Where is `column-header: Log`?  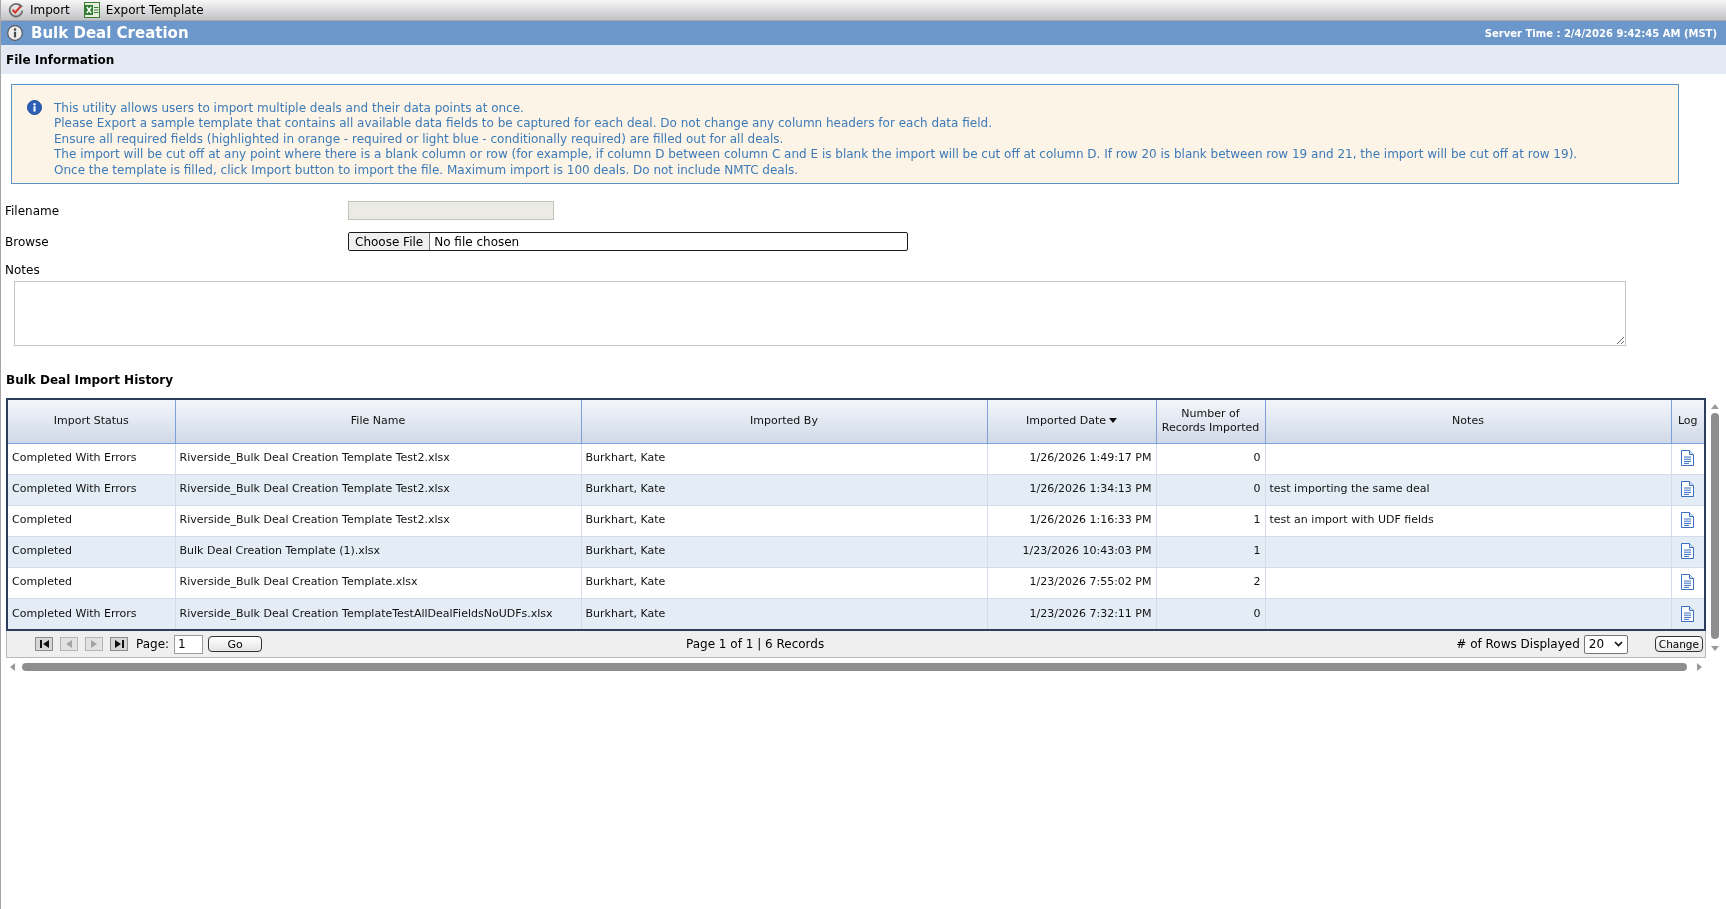 column-header: Log is located at coordinates (1687, 421).